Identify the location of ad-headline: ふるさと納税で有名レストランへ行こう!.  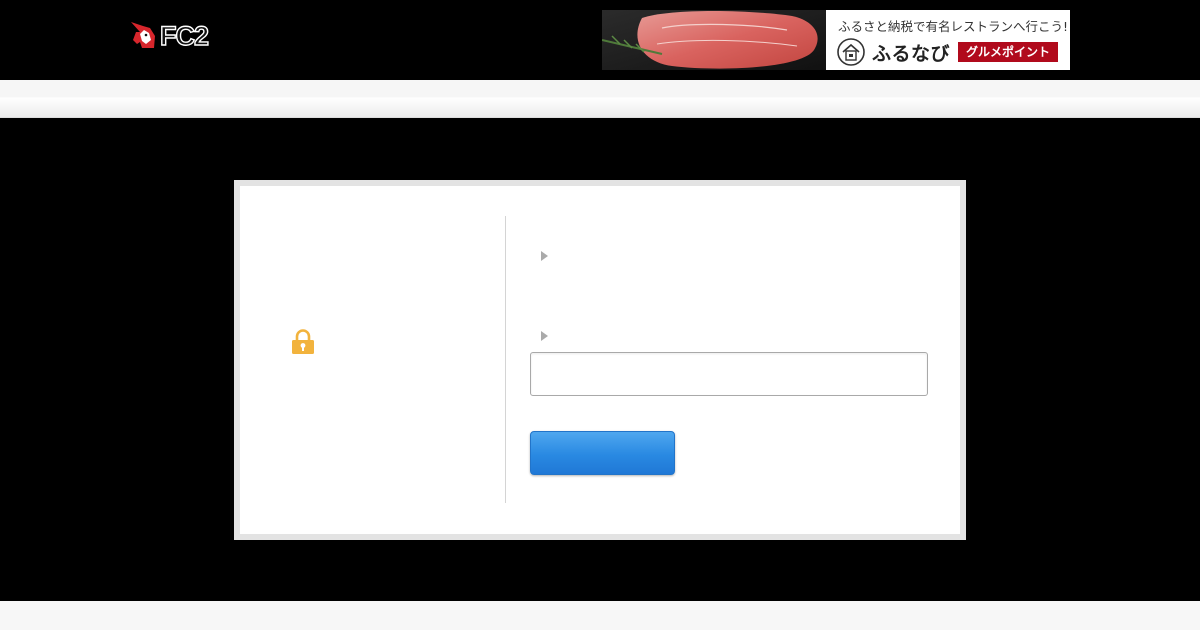
(953, 26).